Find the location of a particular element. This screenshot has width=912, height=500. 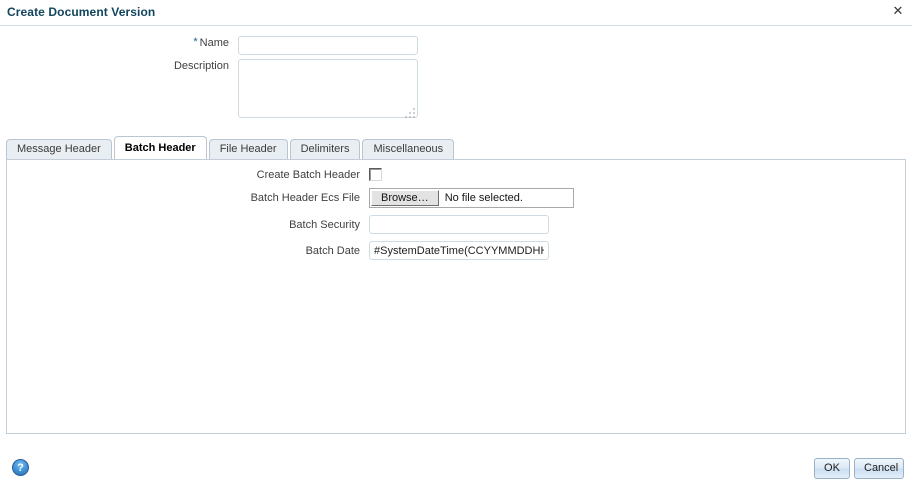

batch-date-row: Batch Date is located at coordinates (456, 250).